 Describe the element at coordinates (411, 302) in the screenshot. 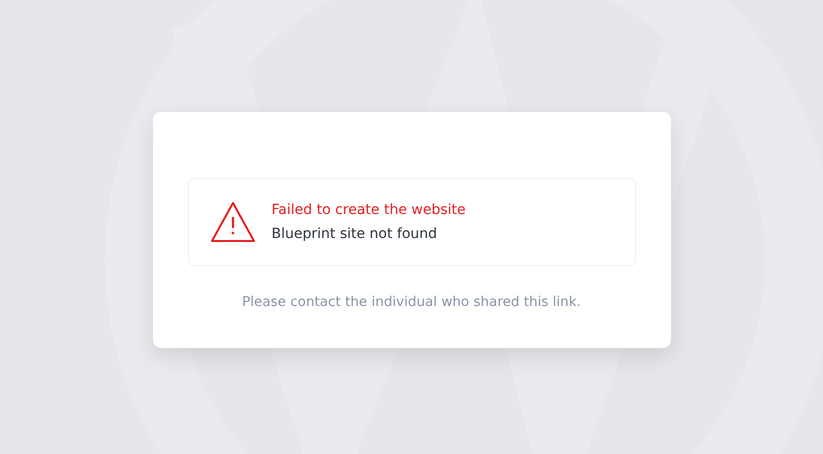

I see `contact-note: Please contact the individual who shared this link.` at that location.